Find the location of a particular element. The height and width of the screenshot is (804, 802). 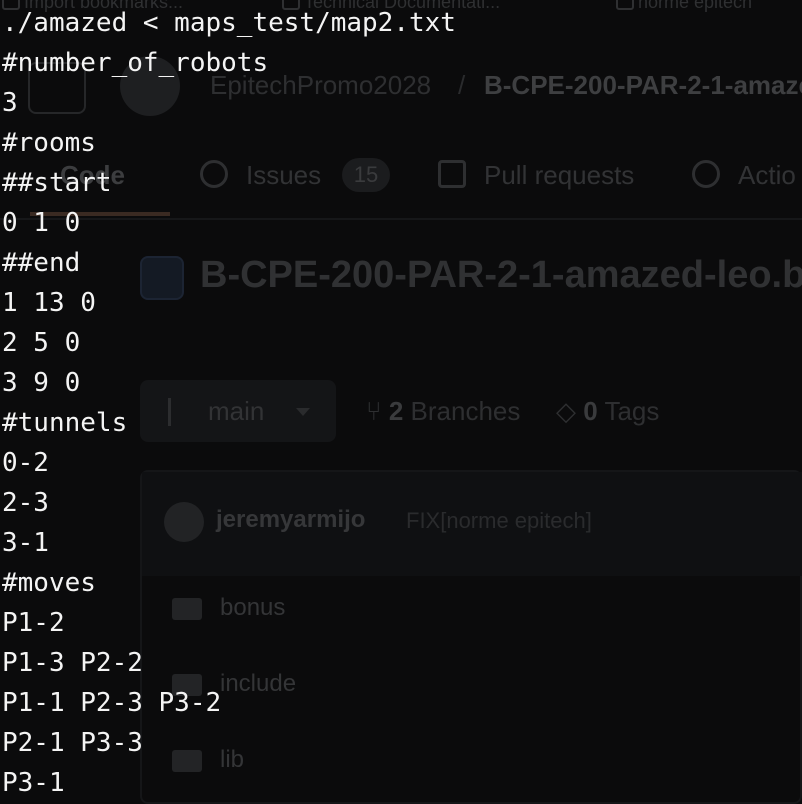

terminal-line: ##start is located at coordinates (57, 183).